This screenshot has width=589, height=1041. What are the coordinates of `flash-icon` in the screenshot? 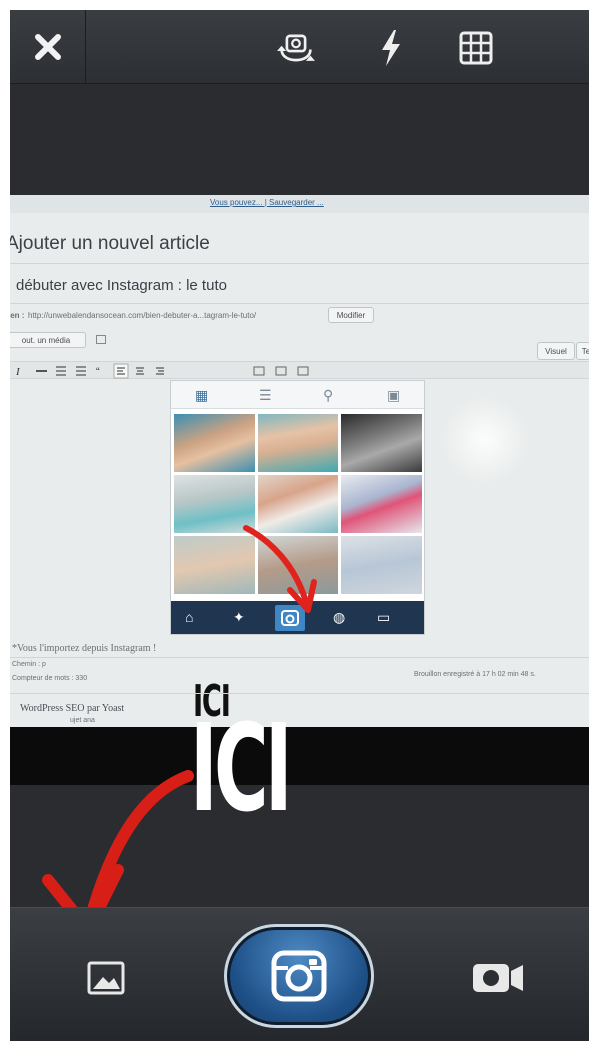 It's located at (391, 48).